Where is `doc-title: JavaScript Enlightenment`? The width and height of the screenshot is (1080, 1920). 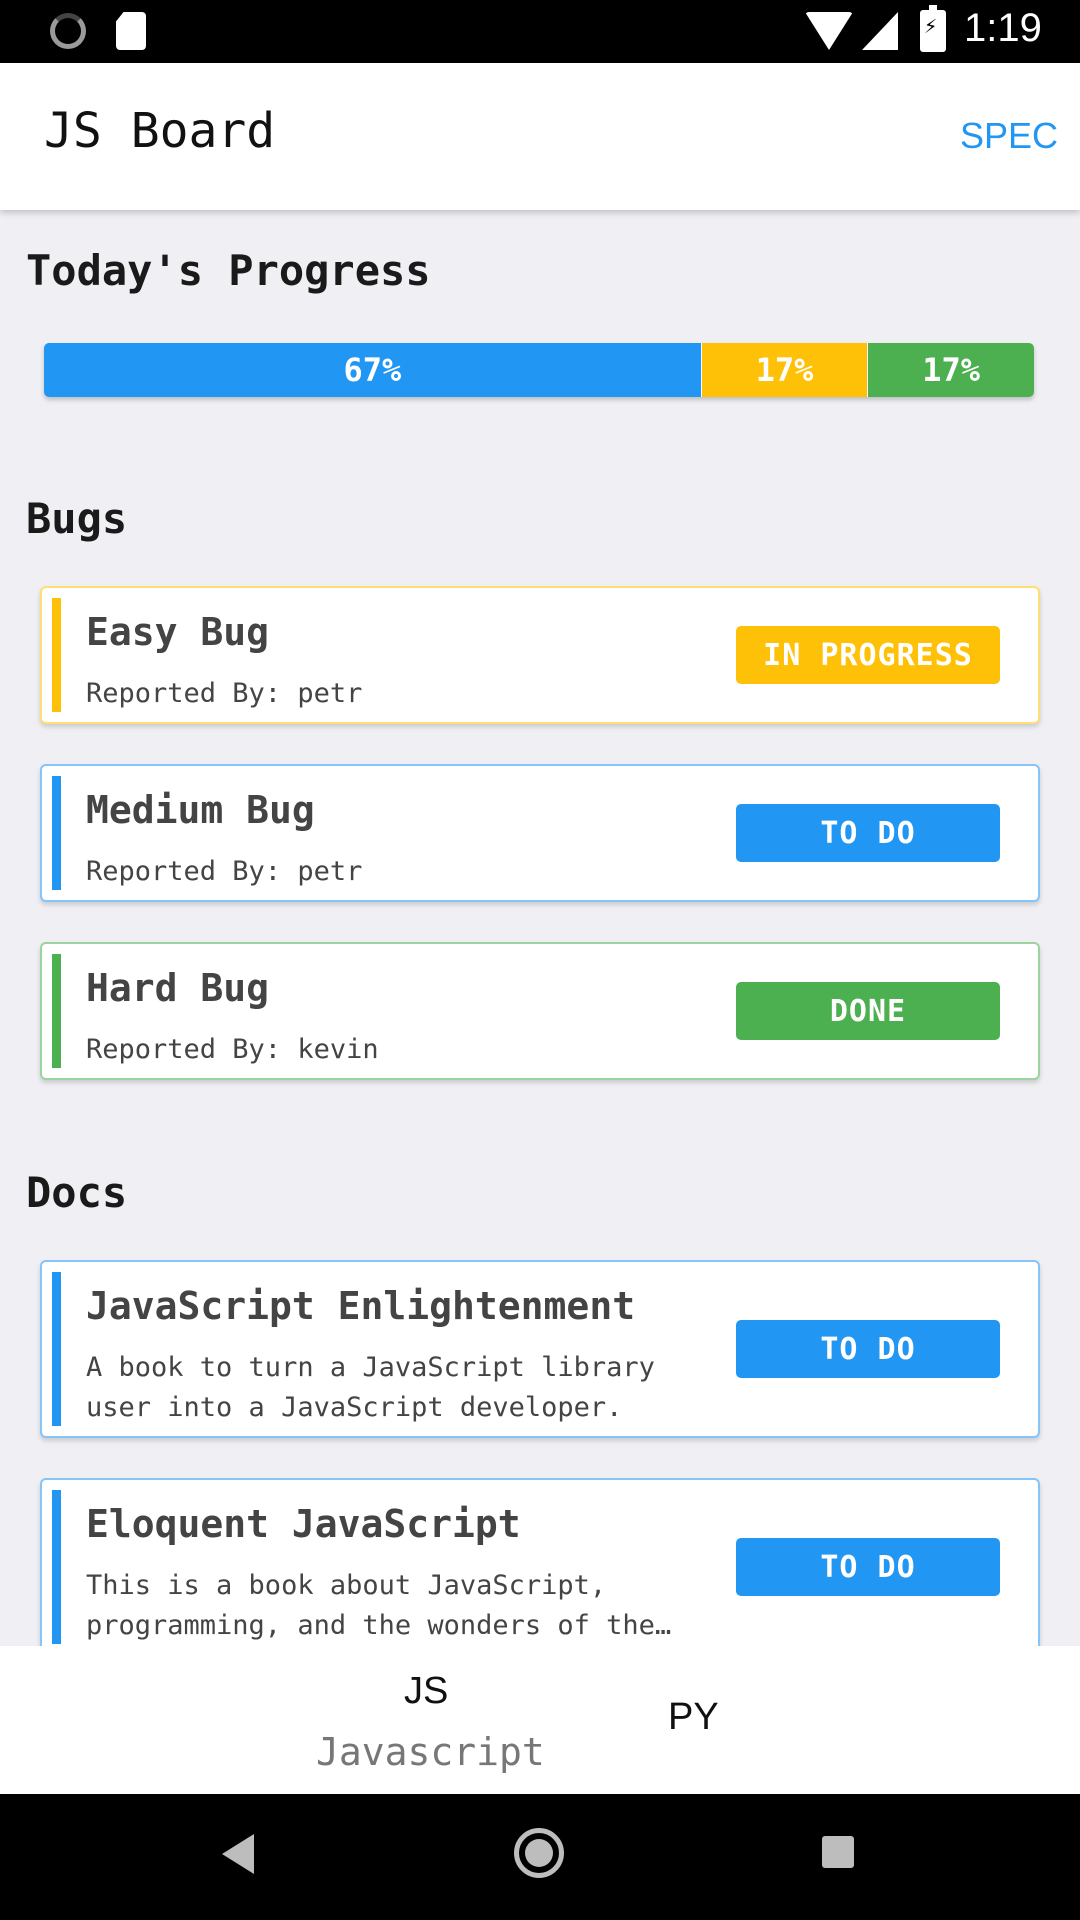
doc-title: JavaScript Enlightenment is located at coordinates (361, 1306).